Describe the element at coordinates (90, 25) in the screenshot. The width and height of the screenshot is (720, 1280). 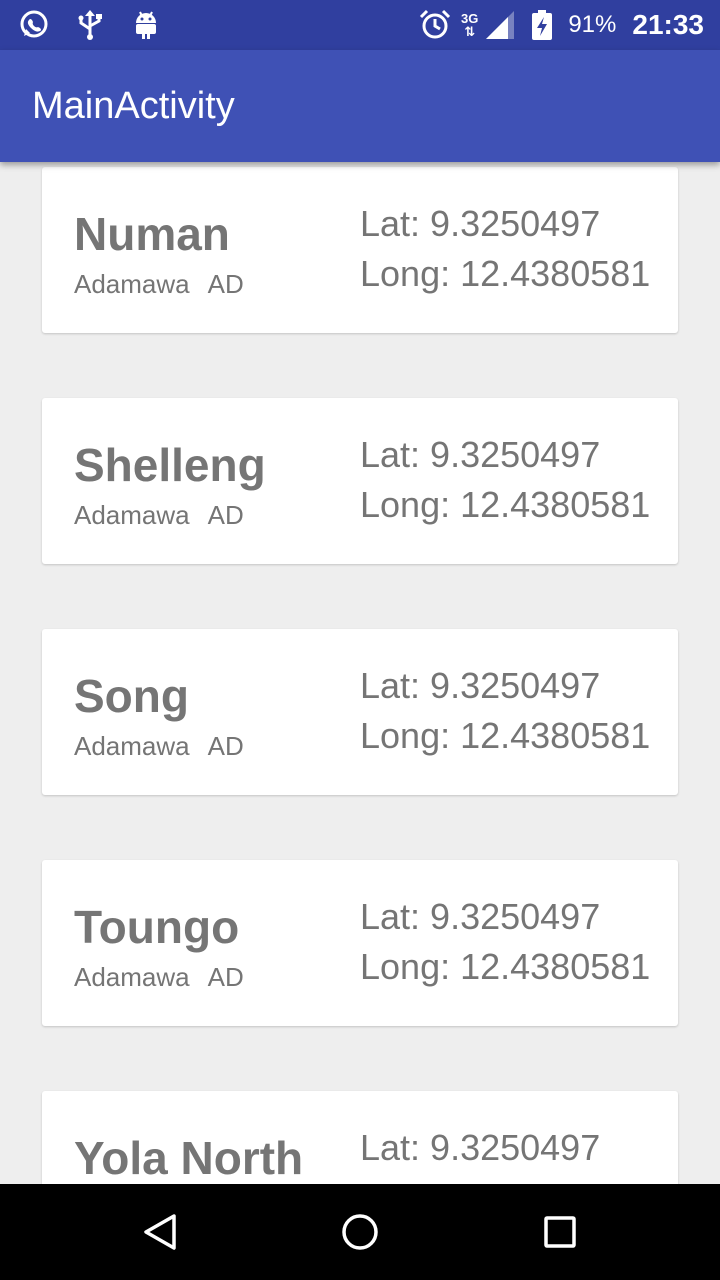
I see `usb-icon` at that location.